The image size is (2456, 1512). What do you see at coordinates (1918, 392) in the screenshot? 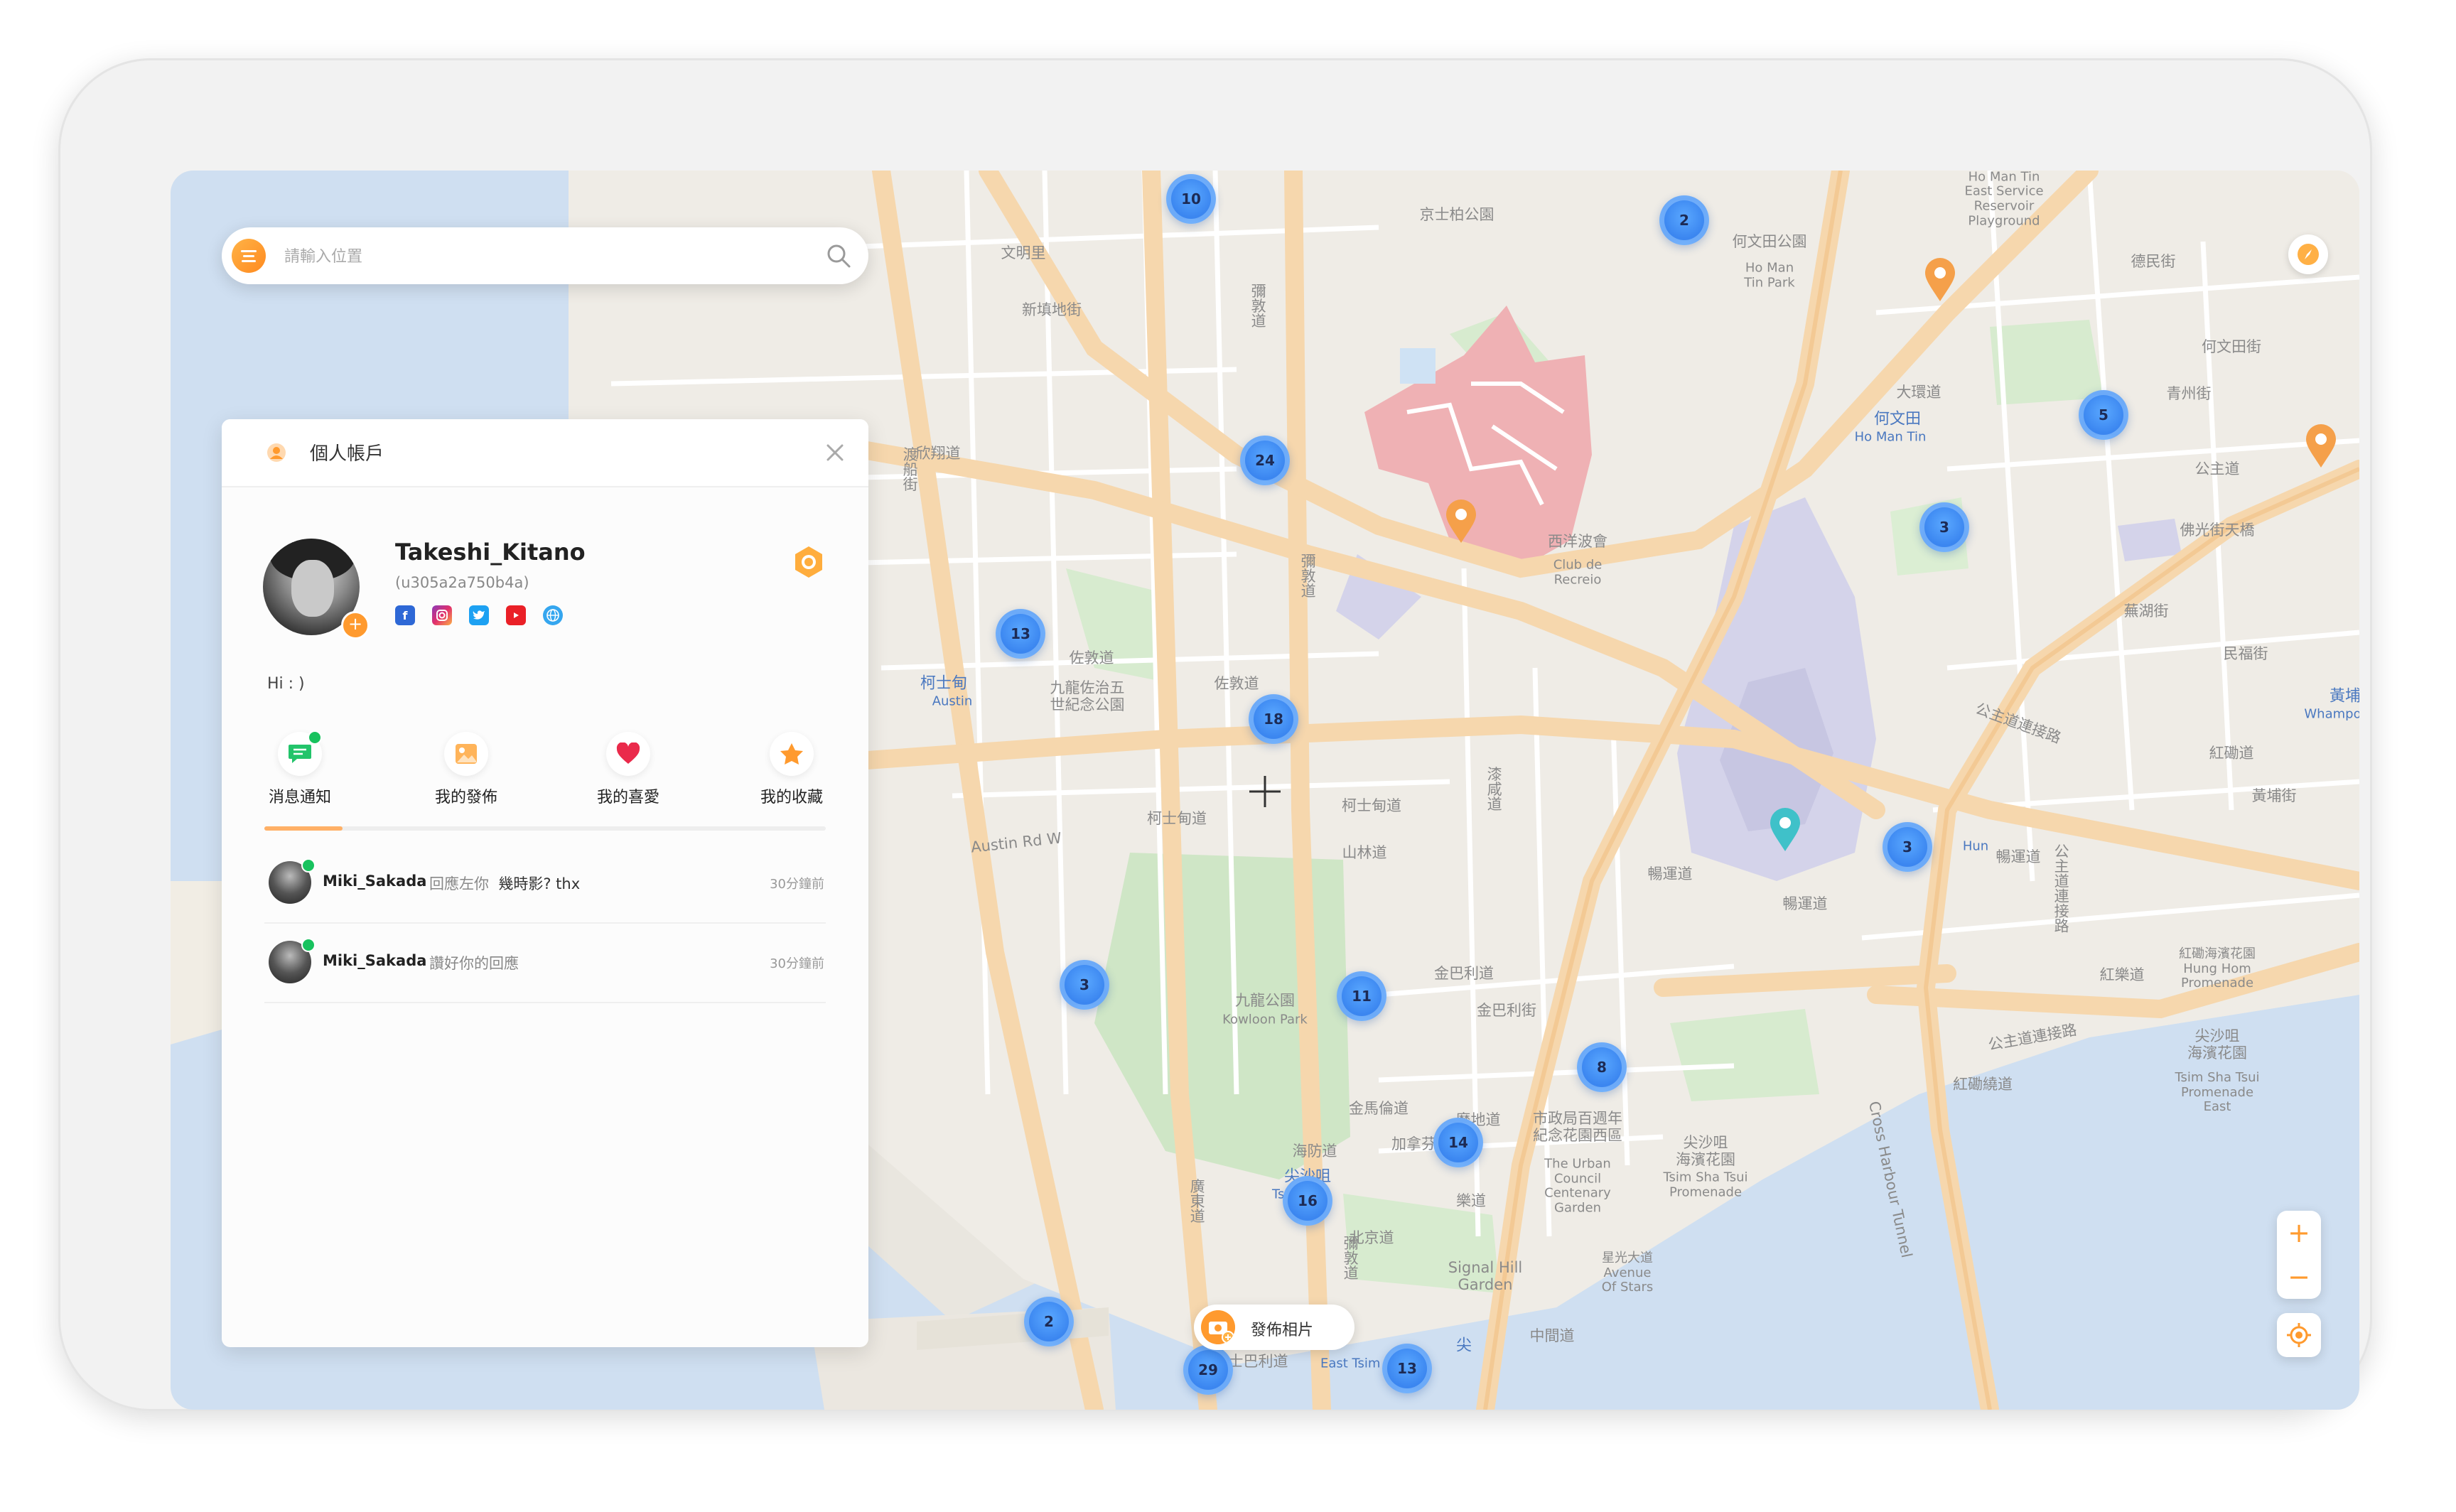
I see `map-label-tai-wan: 大環道` at bounding box center [1918, 392].